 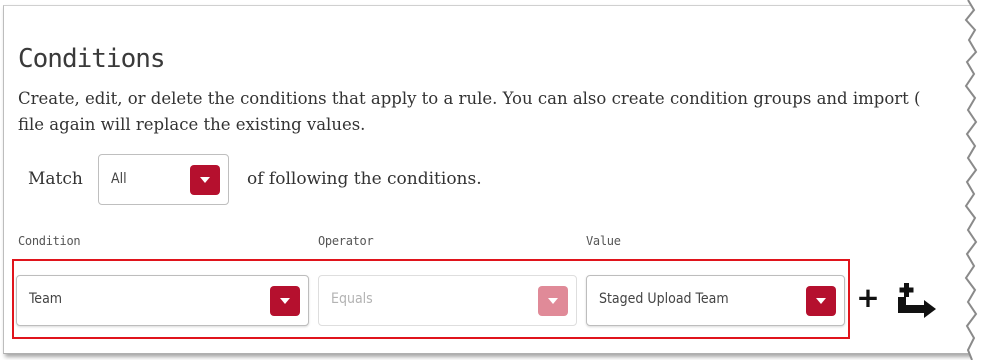 What do you see at coordinates (55, 179) in the screenshot?
I see `match-label: Match` at bounding box center [55, 179].